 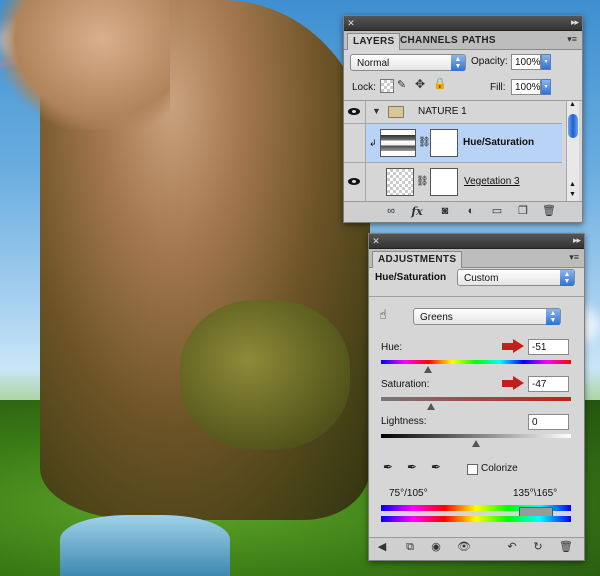 What do you see at coordinates (498, 87) in the screenshot?
I see `fill-label: Fill:` at bounding box center [498, 87].